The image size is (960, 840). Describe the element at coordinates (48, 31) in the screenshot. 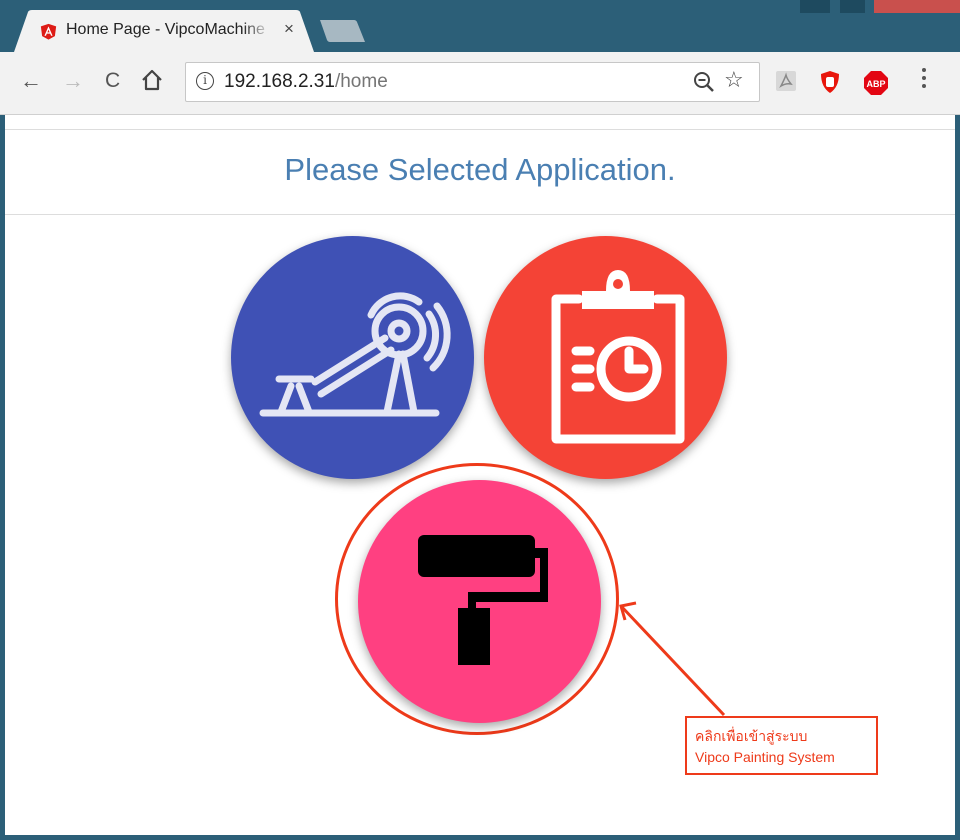

I see `angular-icon` at that location.